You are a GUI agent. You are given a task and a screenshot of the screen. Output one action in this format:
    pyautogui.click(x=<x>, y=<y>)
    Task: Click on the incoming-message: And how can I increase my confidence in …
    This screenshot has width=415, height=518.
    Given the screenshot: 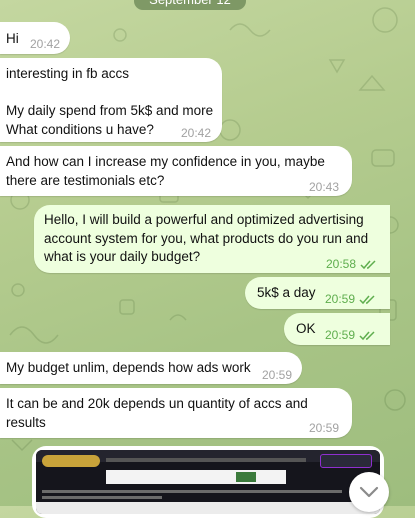 What is the action you would take?
    pyautogui.click(x=176, y=171)
    